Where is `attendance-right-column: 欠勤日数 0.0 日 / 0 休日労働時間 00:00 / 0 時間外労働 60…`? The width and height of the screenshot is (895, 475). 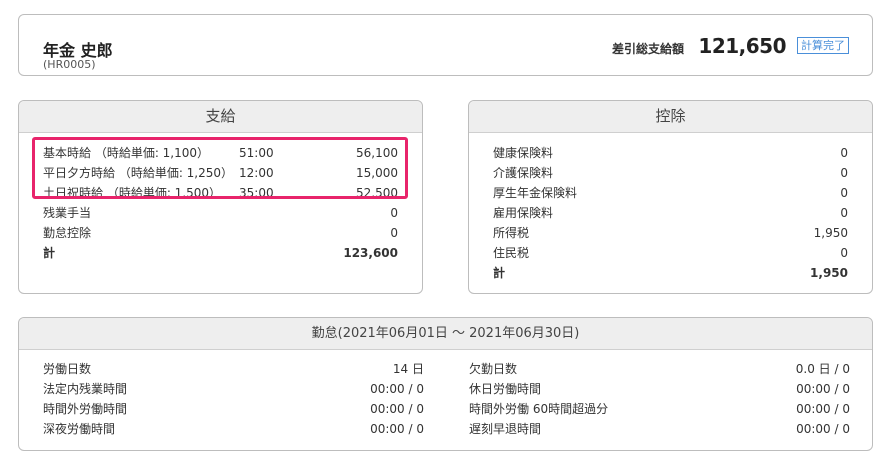
attendance-right-column: 欠勤日数 0.0 日 / 0 休日労働時間 00:00 / 0 時間外労働 60… is located at coordinates (659, 399).